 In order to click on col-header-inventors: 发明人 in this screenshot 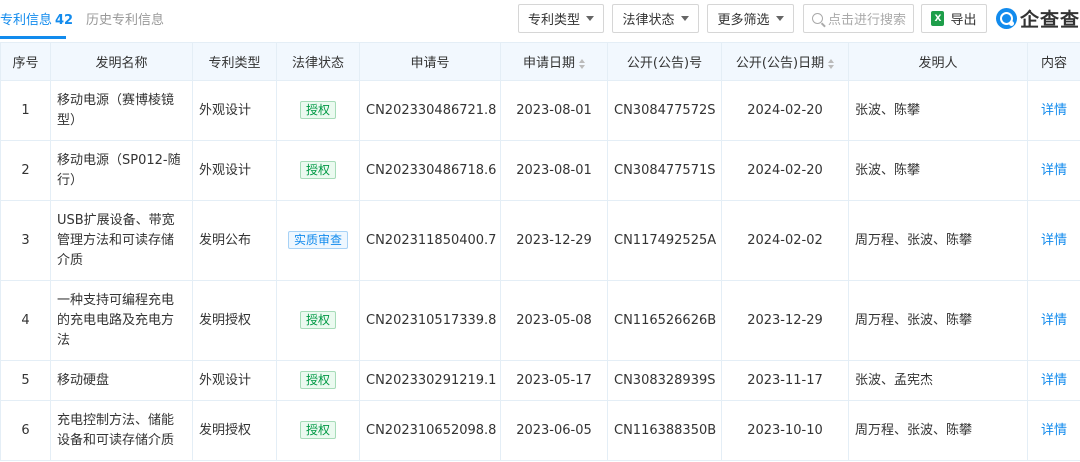, I will do `click(938, 61)`.